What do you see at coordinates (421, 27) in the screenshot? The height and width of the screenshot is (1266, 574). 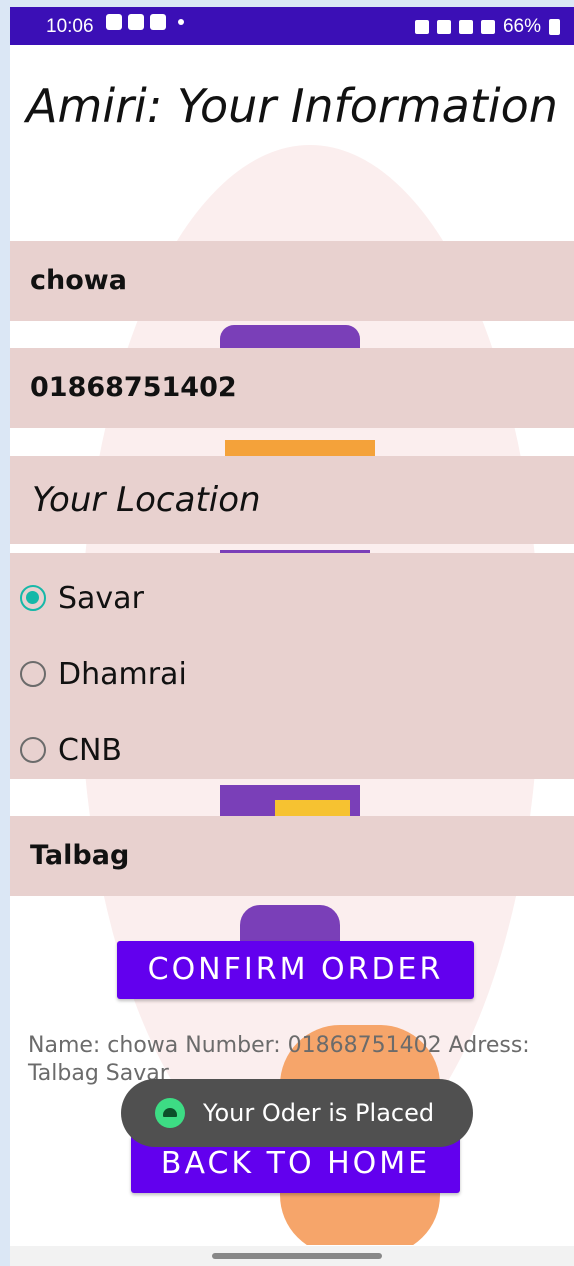 I see `alarm-icon` at bounding box center [421, 27].